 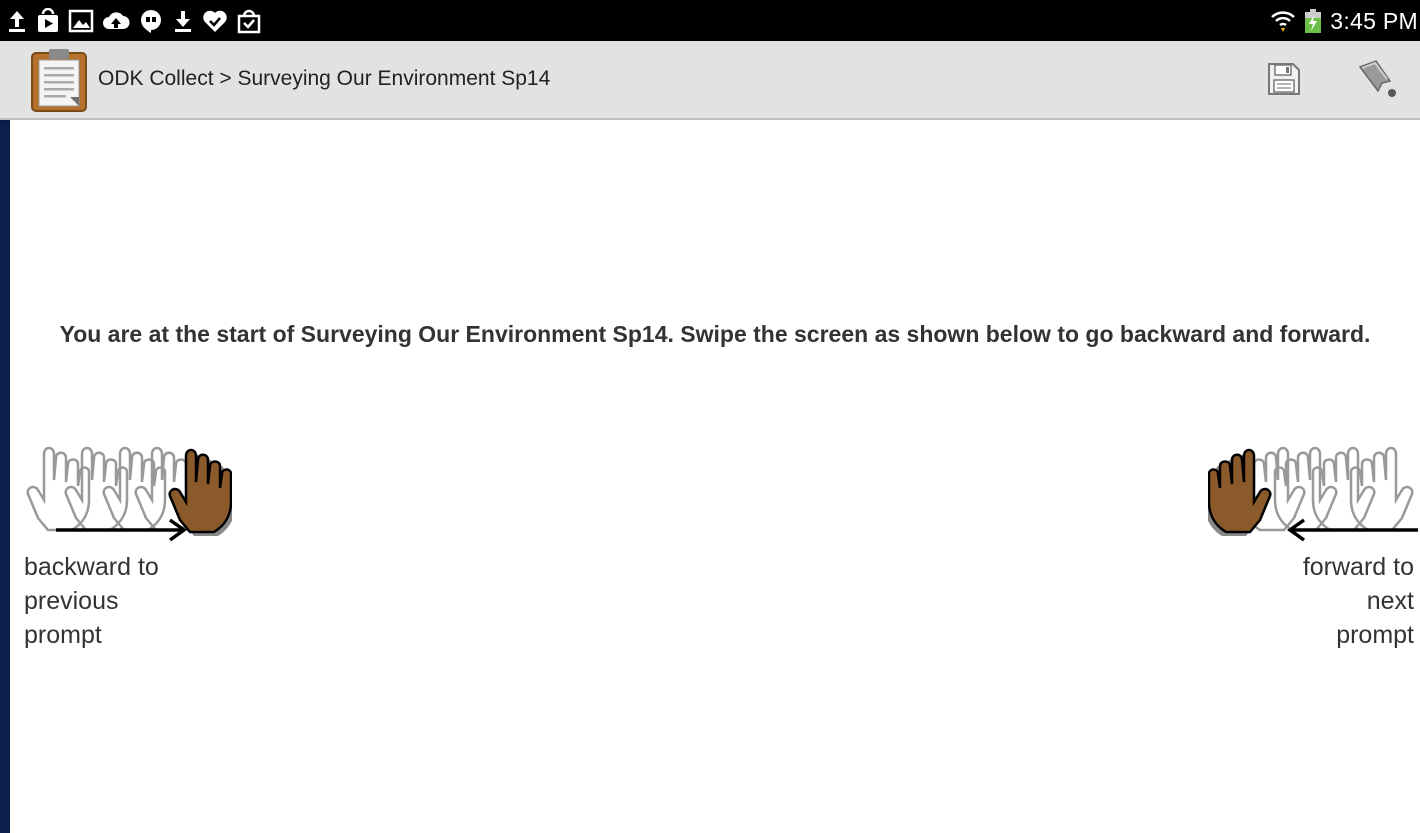 I want to click on upload-icon, so click(x=17, y=21).